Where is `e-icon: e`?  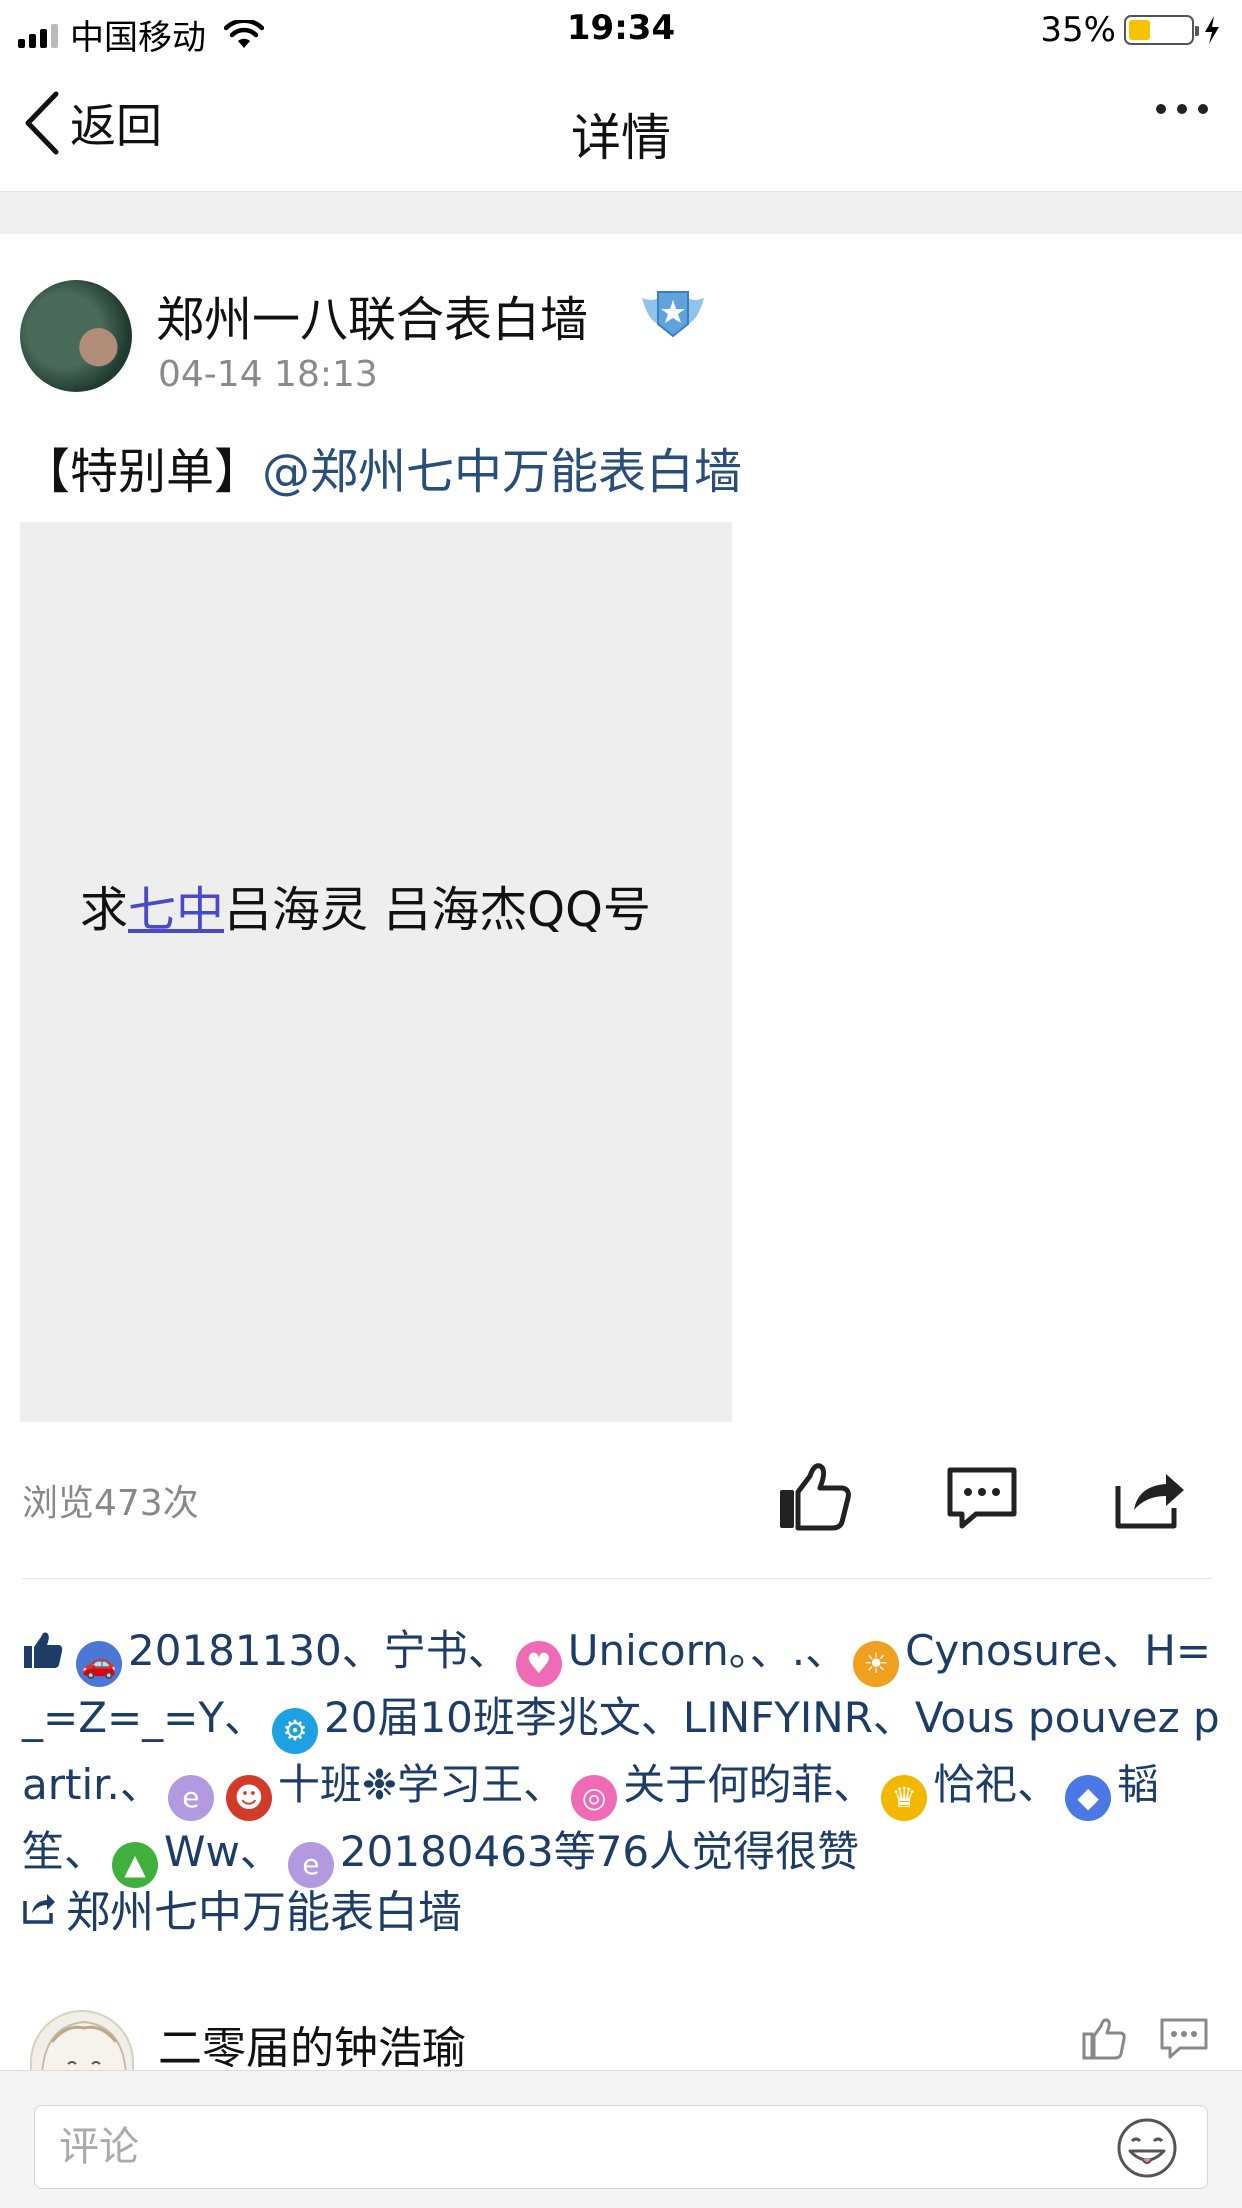 e-icon: e is located at coordinates (190, 1798).